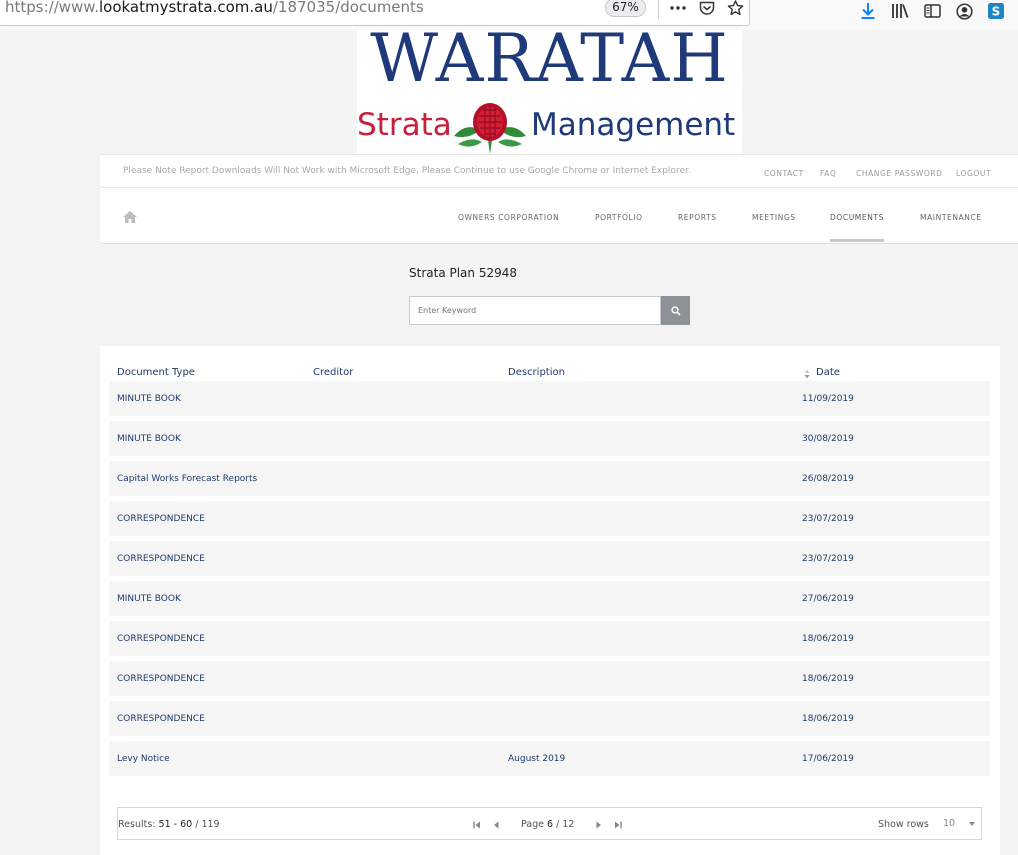  Describe the element at coordinates (828, 439) in the screenshot. I see `cell-date: 30/08/2019` at that location.